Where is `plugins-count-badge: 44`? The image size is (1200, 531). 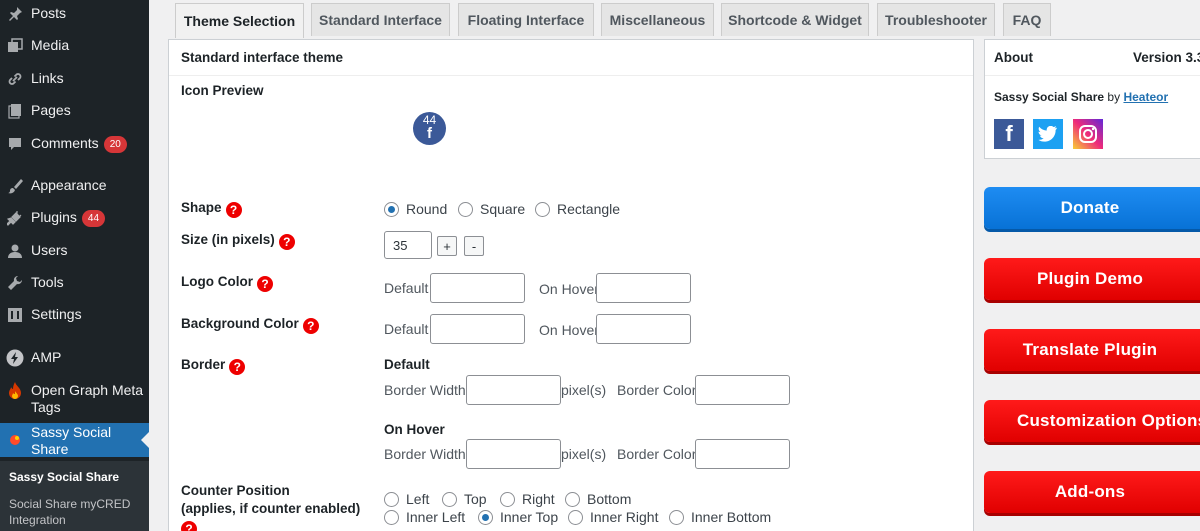 plugins-count-badge: 44 is located at coordinates (93, 218).